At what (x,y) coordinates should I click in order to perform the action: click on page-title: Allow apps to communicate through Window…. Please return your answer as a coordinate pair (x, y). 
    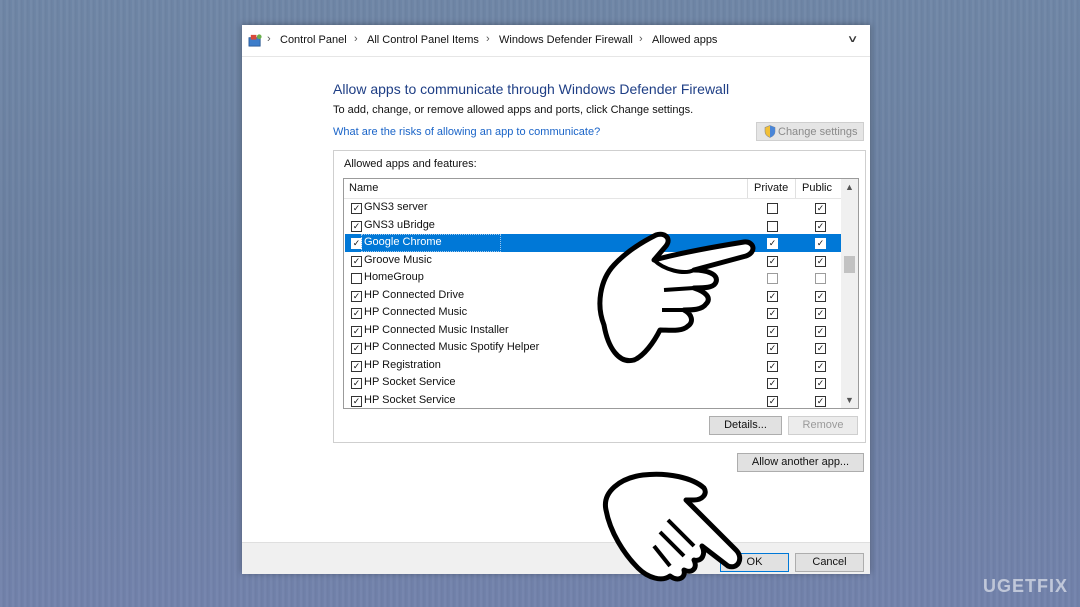
    Looking at the image, I should click on (531, 89).